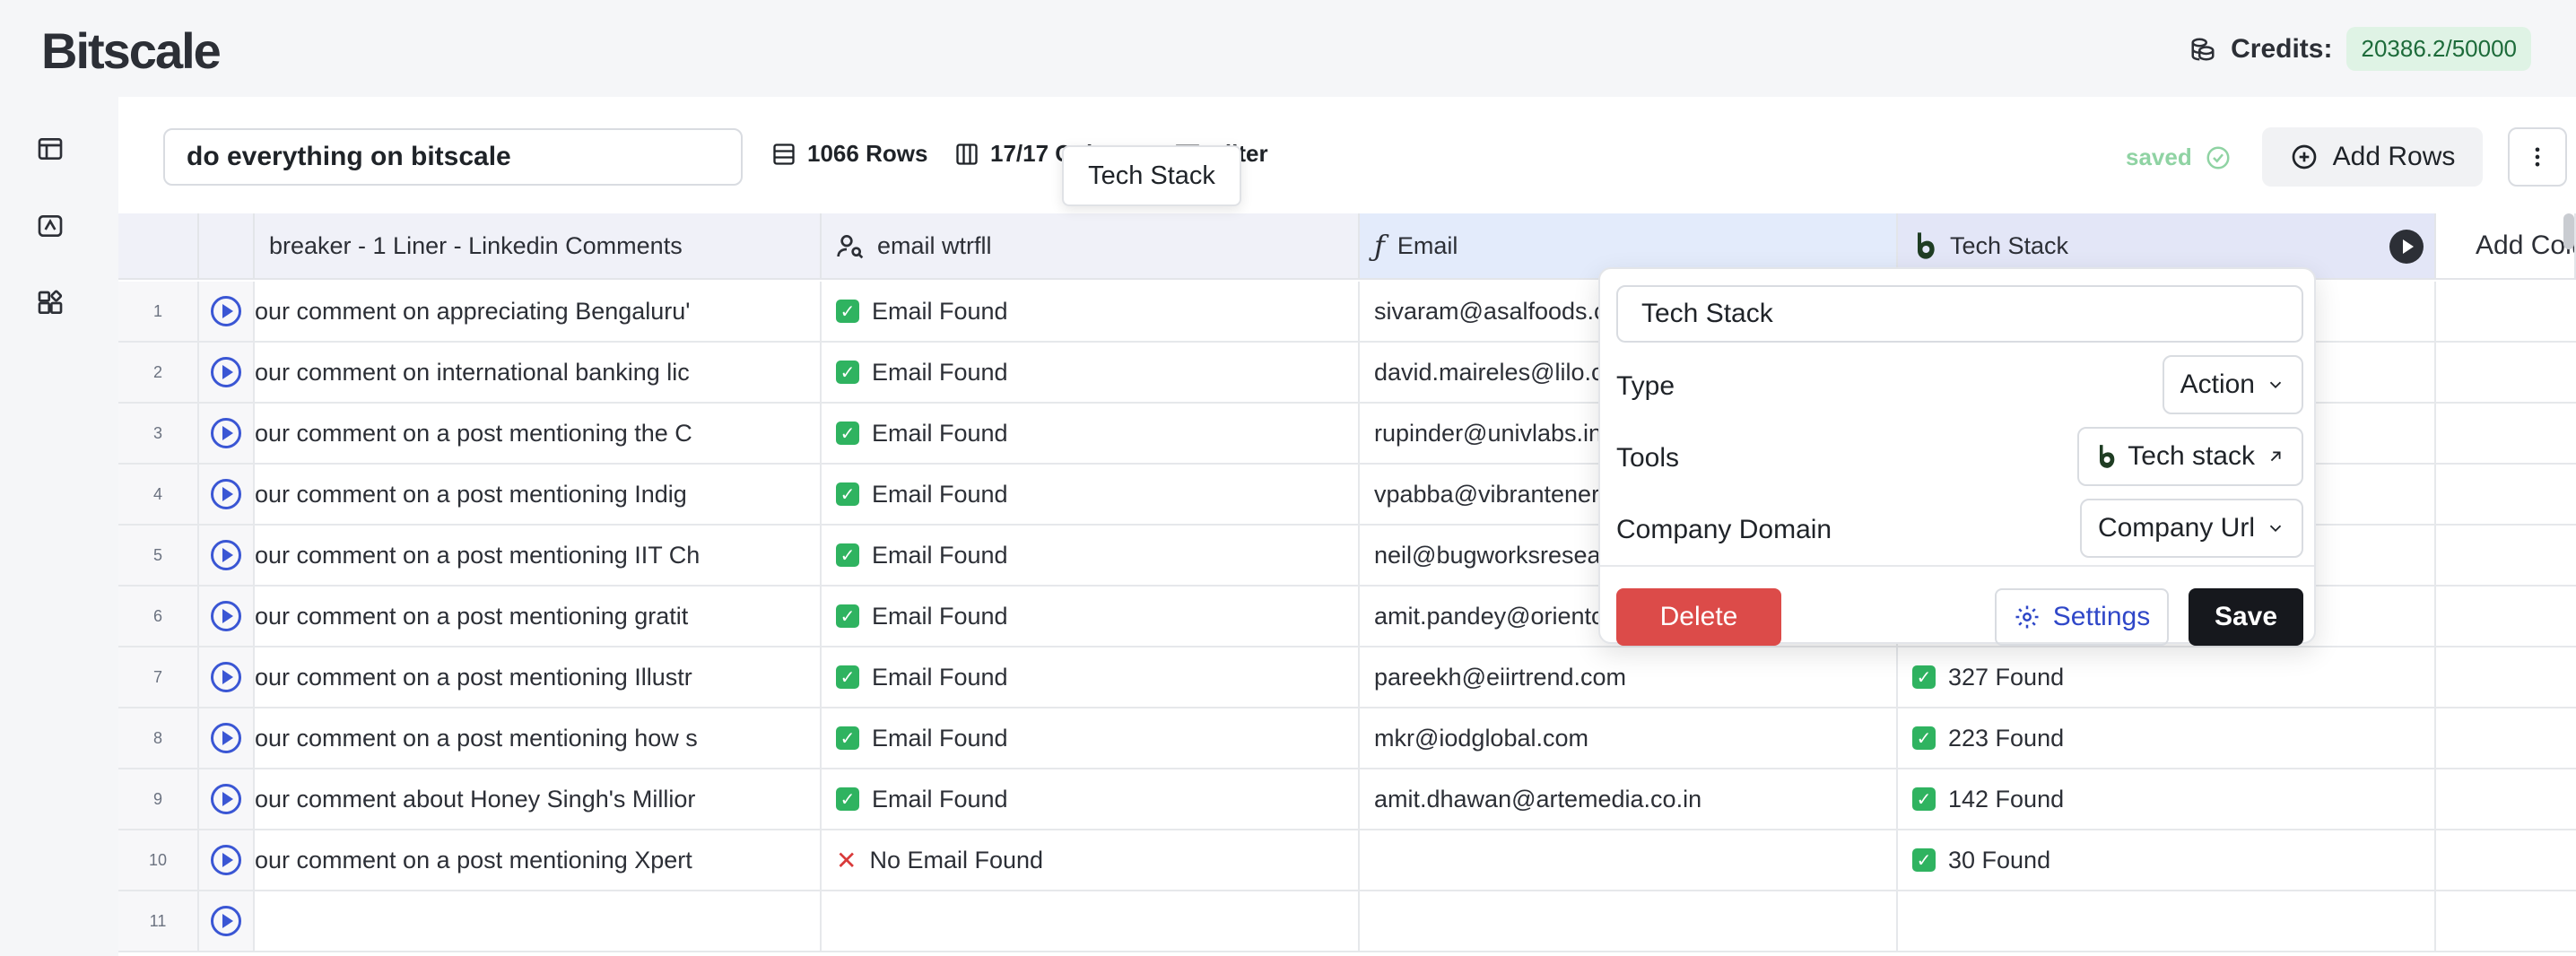  What do you see at coordinates (2176, 528) in the screenshot?
I see `company-domain-value: Company Url` at bounding box center [2176, 528].